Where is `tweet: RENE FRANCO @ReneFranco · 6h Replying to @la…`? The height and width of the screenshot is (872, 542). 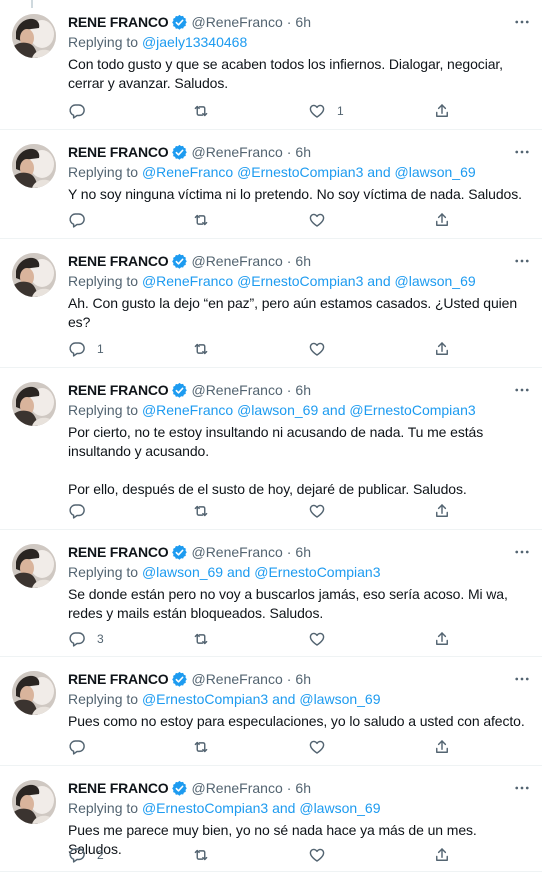 tweet: RENE FRANCO @ReneFranco · 6h Replying to @la… is located at coordinates (271, 593).